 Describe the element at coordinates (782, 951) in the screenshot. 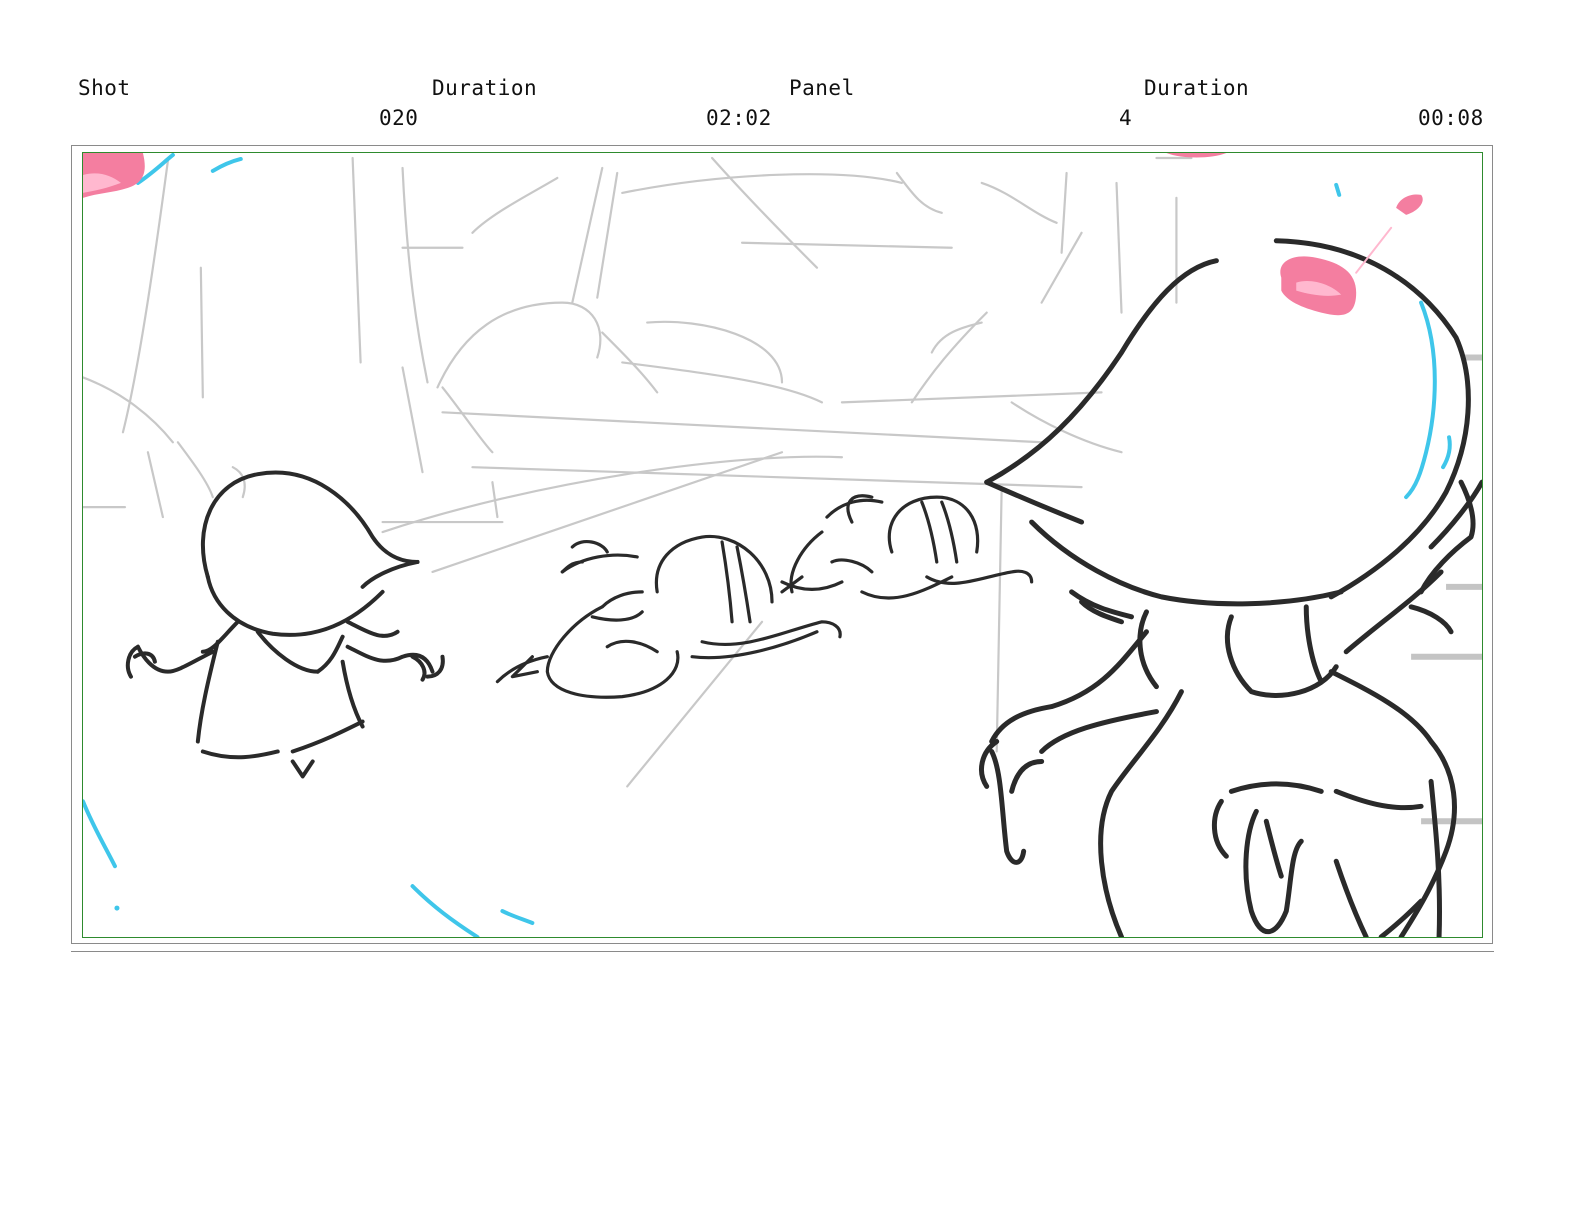

I see `panel-divider-line` at that location.